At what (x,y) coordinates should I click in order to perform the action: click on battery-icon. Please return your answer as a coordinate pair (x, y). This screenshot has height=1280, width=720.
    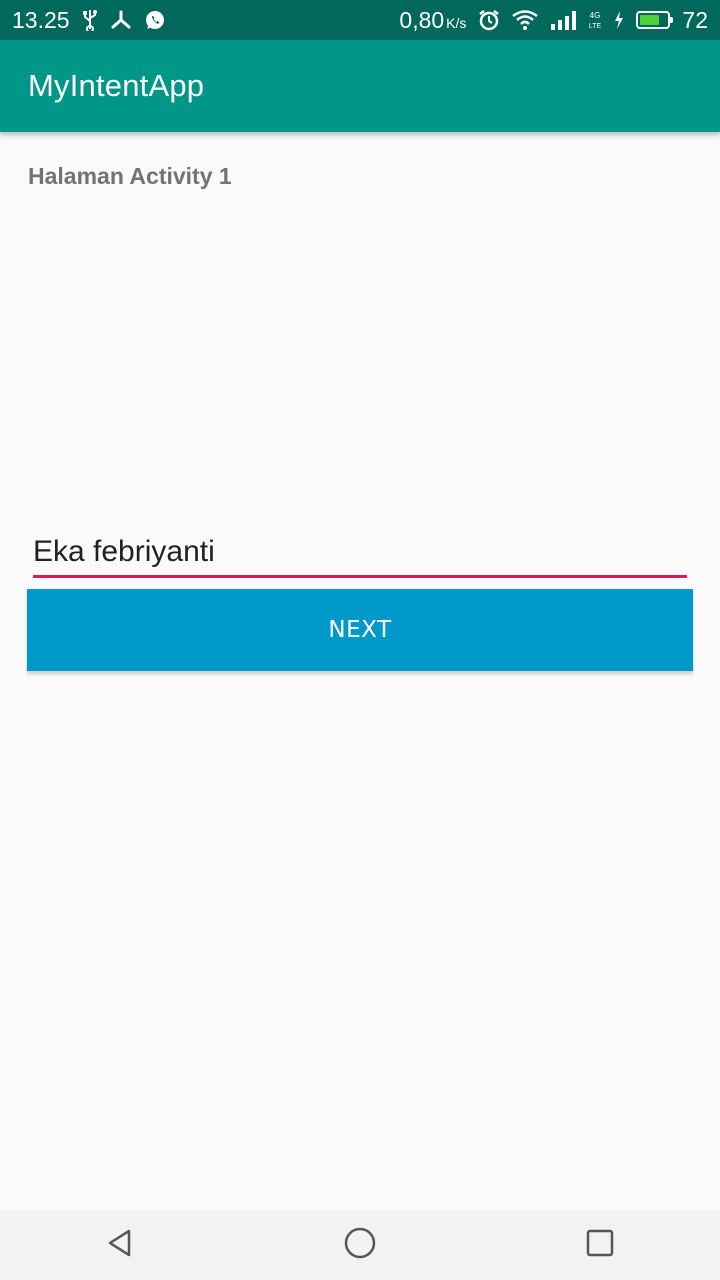
    Looking at the image, I should click on (655, 20).